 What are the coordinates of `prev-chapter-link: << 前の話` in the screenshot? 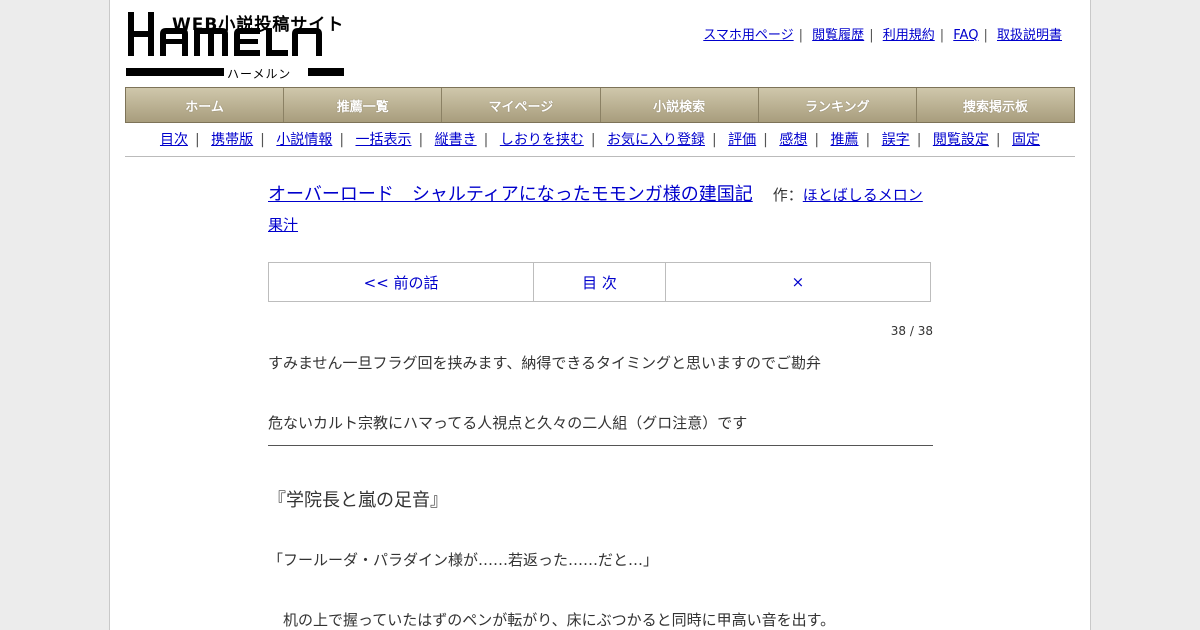 It's located at (402, 282).